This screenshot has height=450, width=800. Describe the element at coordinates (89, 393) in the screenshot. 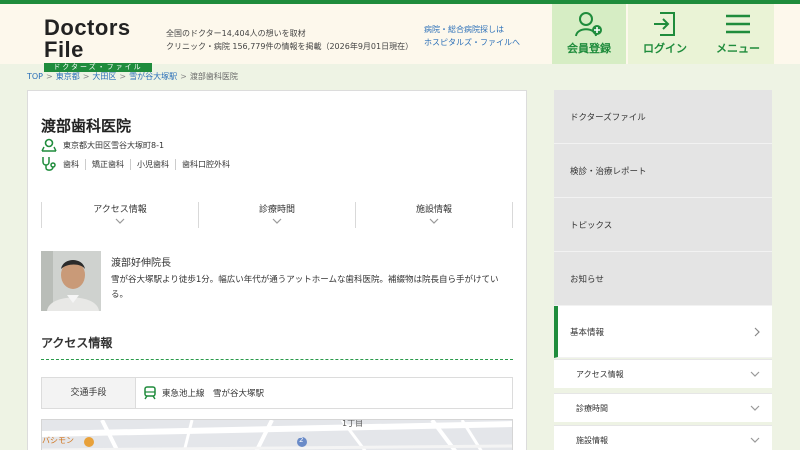

I see `transport-label: 交通手段` at that location.